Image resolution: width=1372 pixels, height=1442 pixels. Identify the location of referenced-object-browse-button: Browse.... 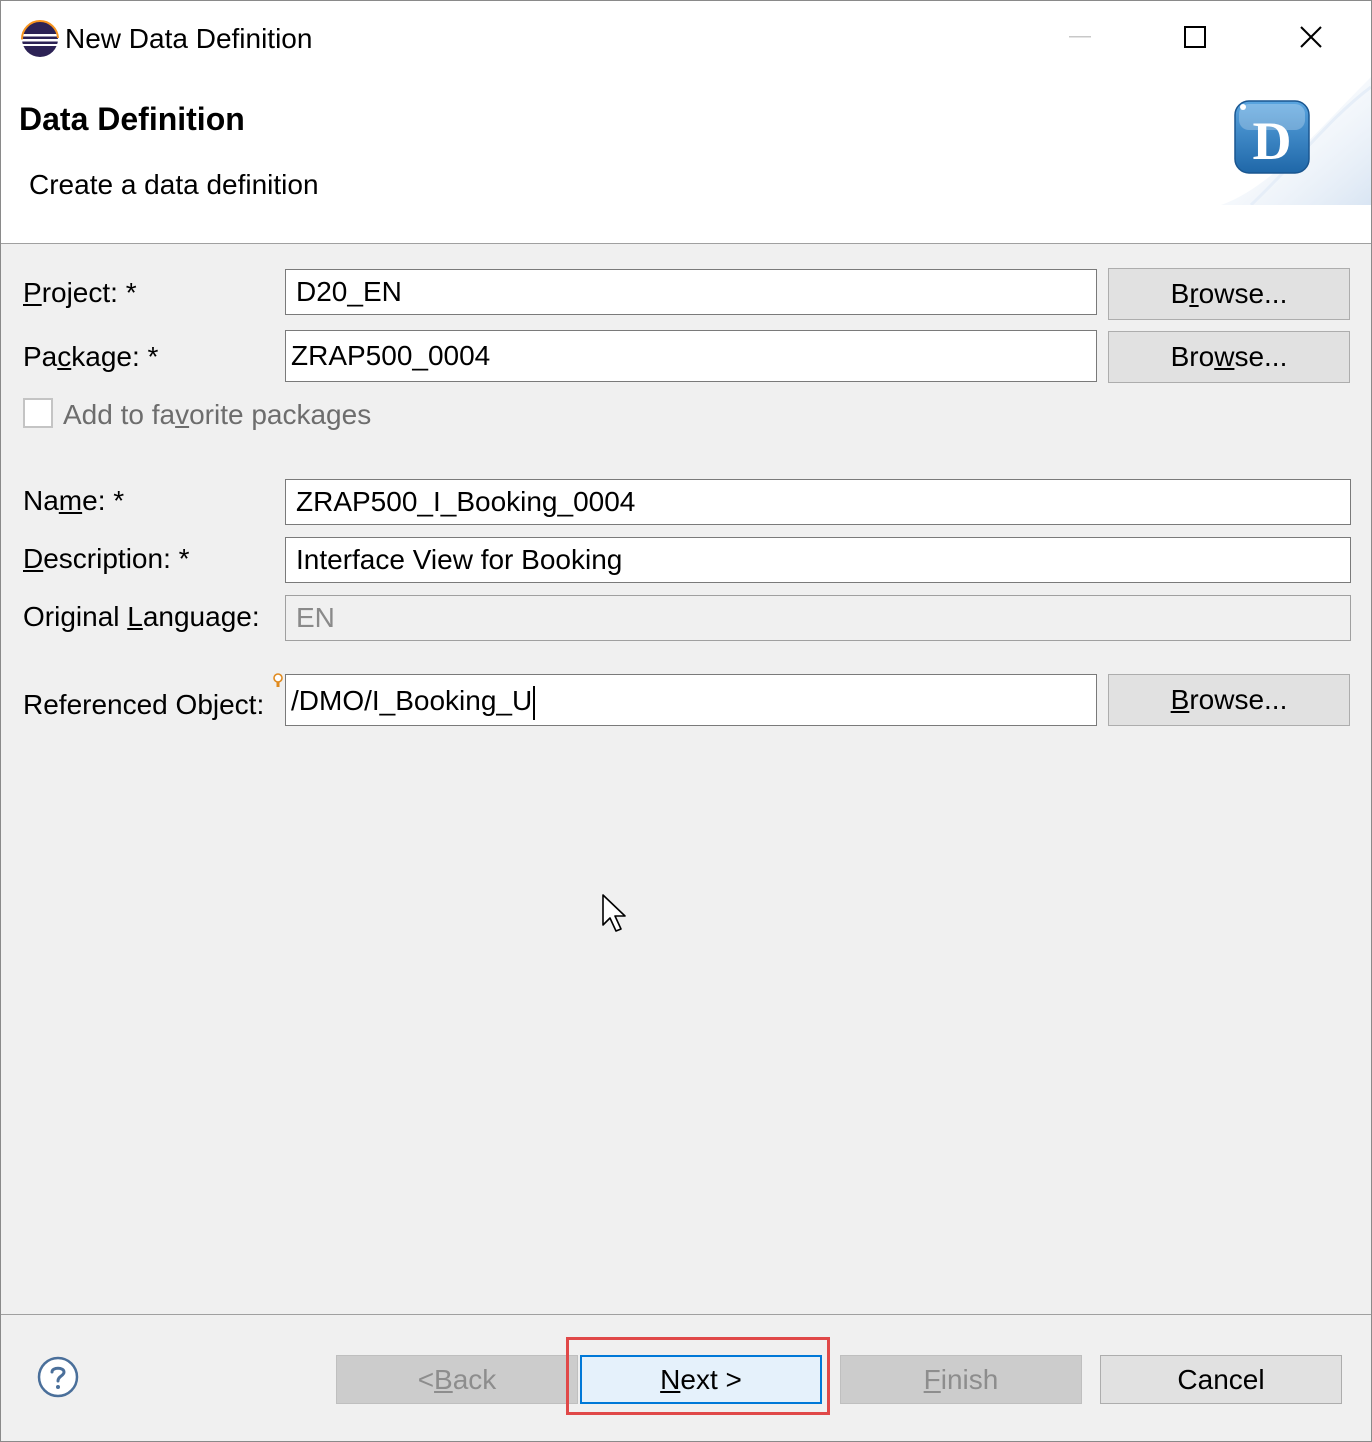
(1229, 700).